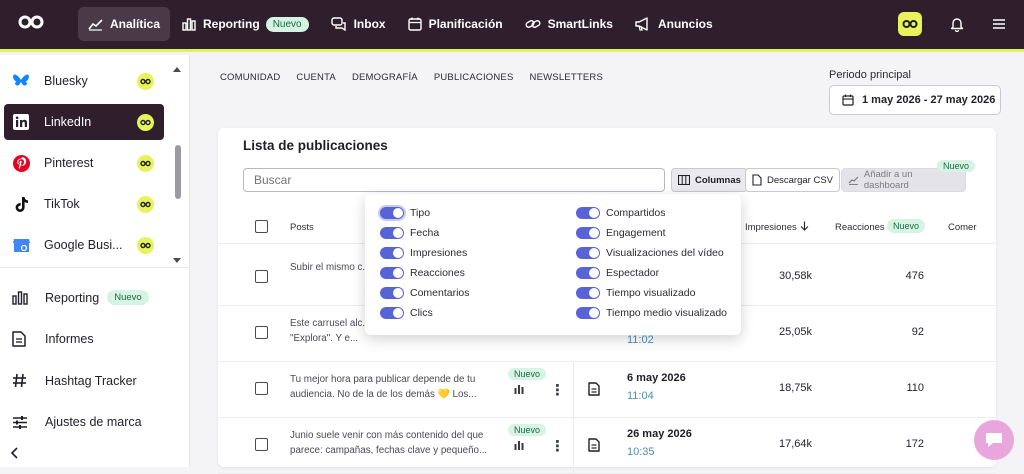  Describe the element at coordinates (795, 332) in the screenshot. I see `impressions-value: 25,05k` at that location.